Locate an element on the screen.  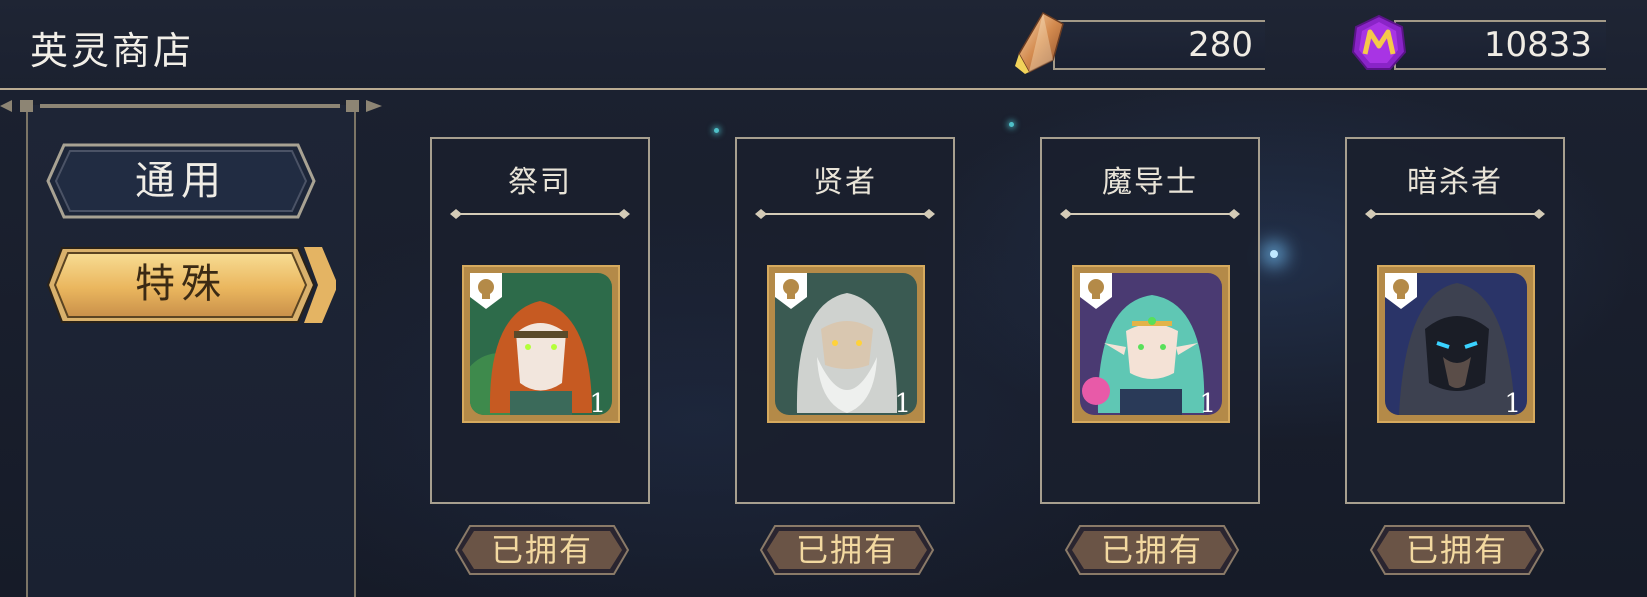
hero-card: 祭司 1 is located at coordinates (540, 320).